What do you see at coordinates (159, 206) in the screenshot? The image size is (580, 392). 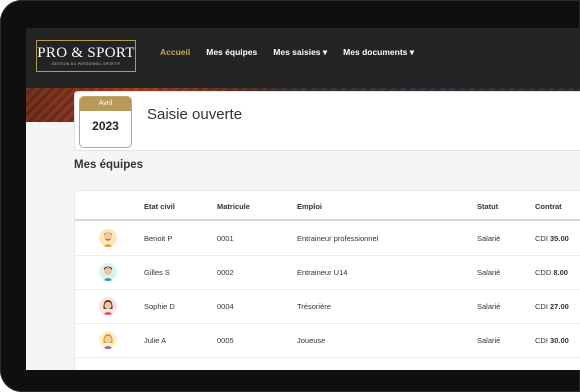 I see `column-header-etat-civil: Etat civil` at bounding box center [159, 206].